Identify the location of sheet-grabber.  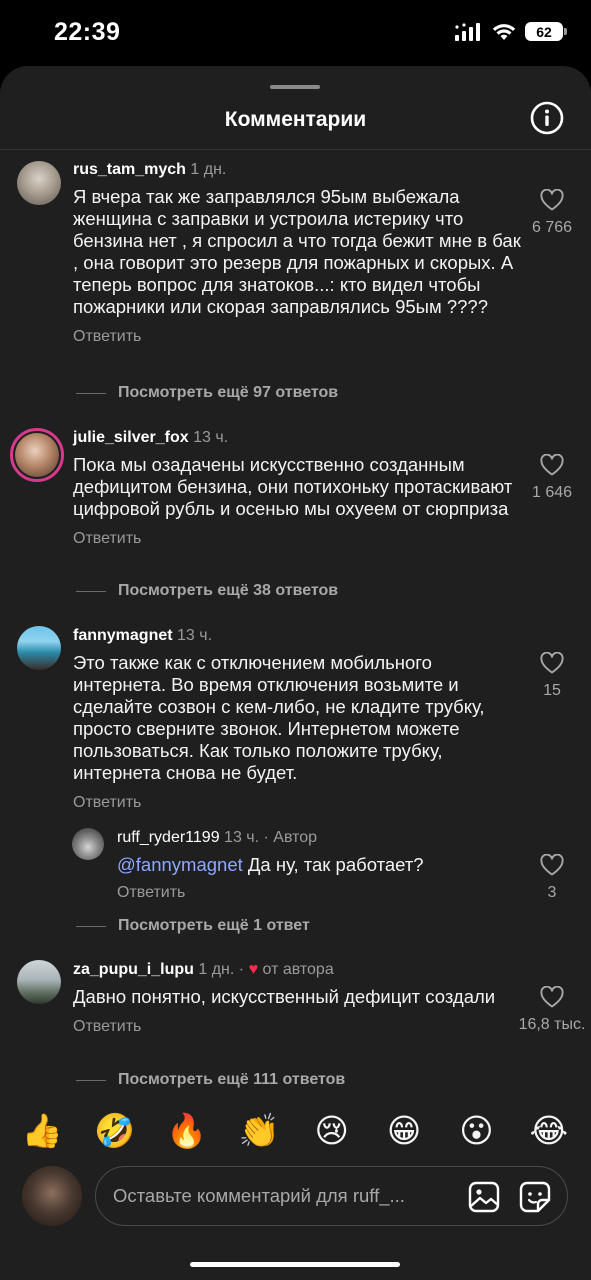
(295, 87).